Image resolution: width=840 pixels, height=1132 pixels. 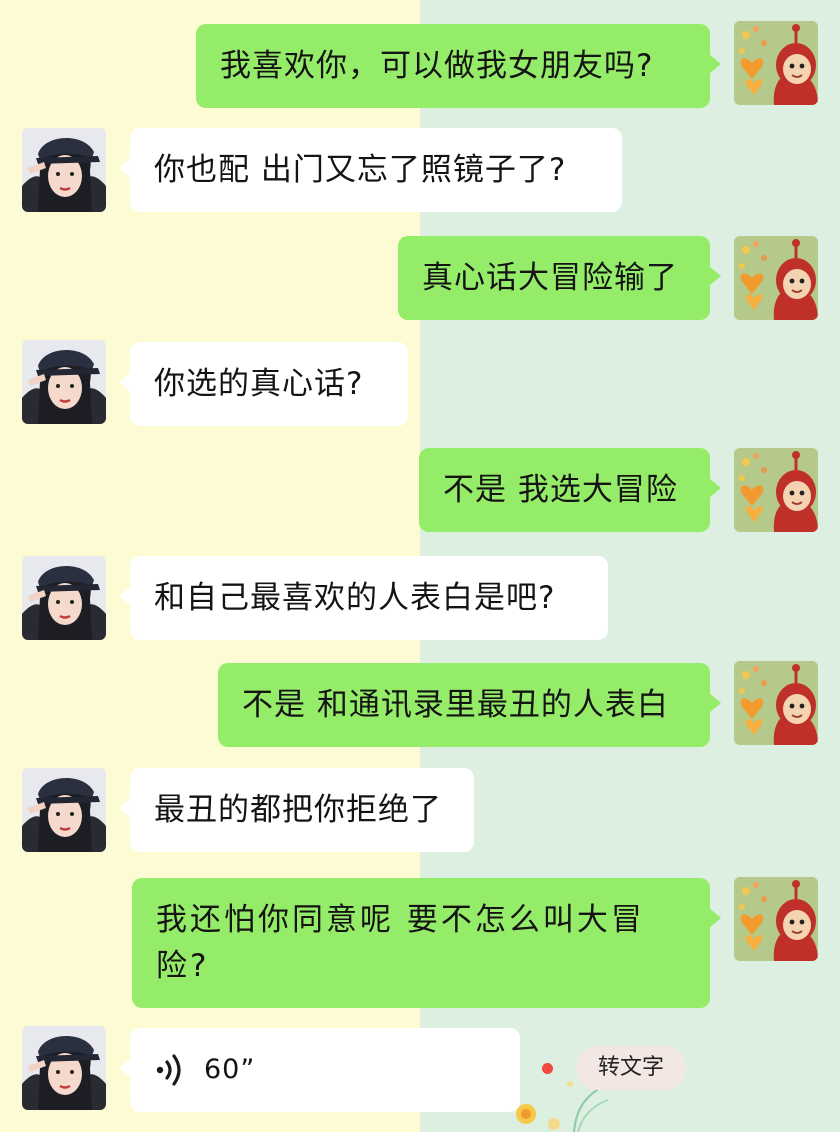 What do you see at coordinates (319, 1070) in the screenshot?
I see `voice-message-bubble: 60”` at bounding box center [319, 1070].